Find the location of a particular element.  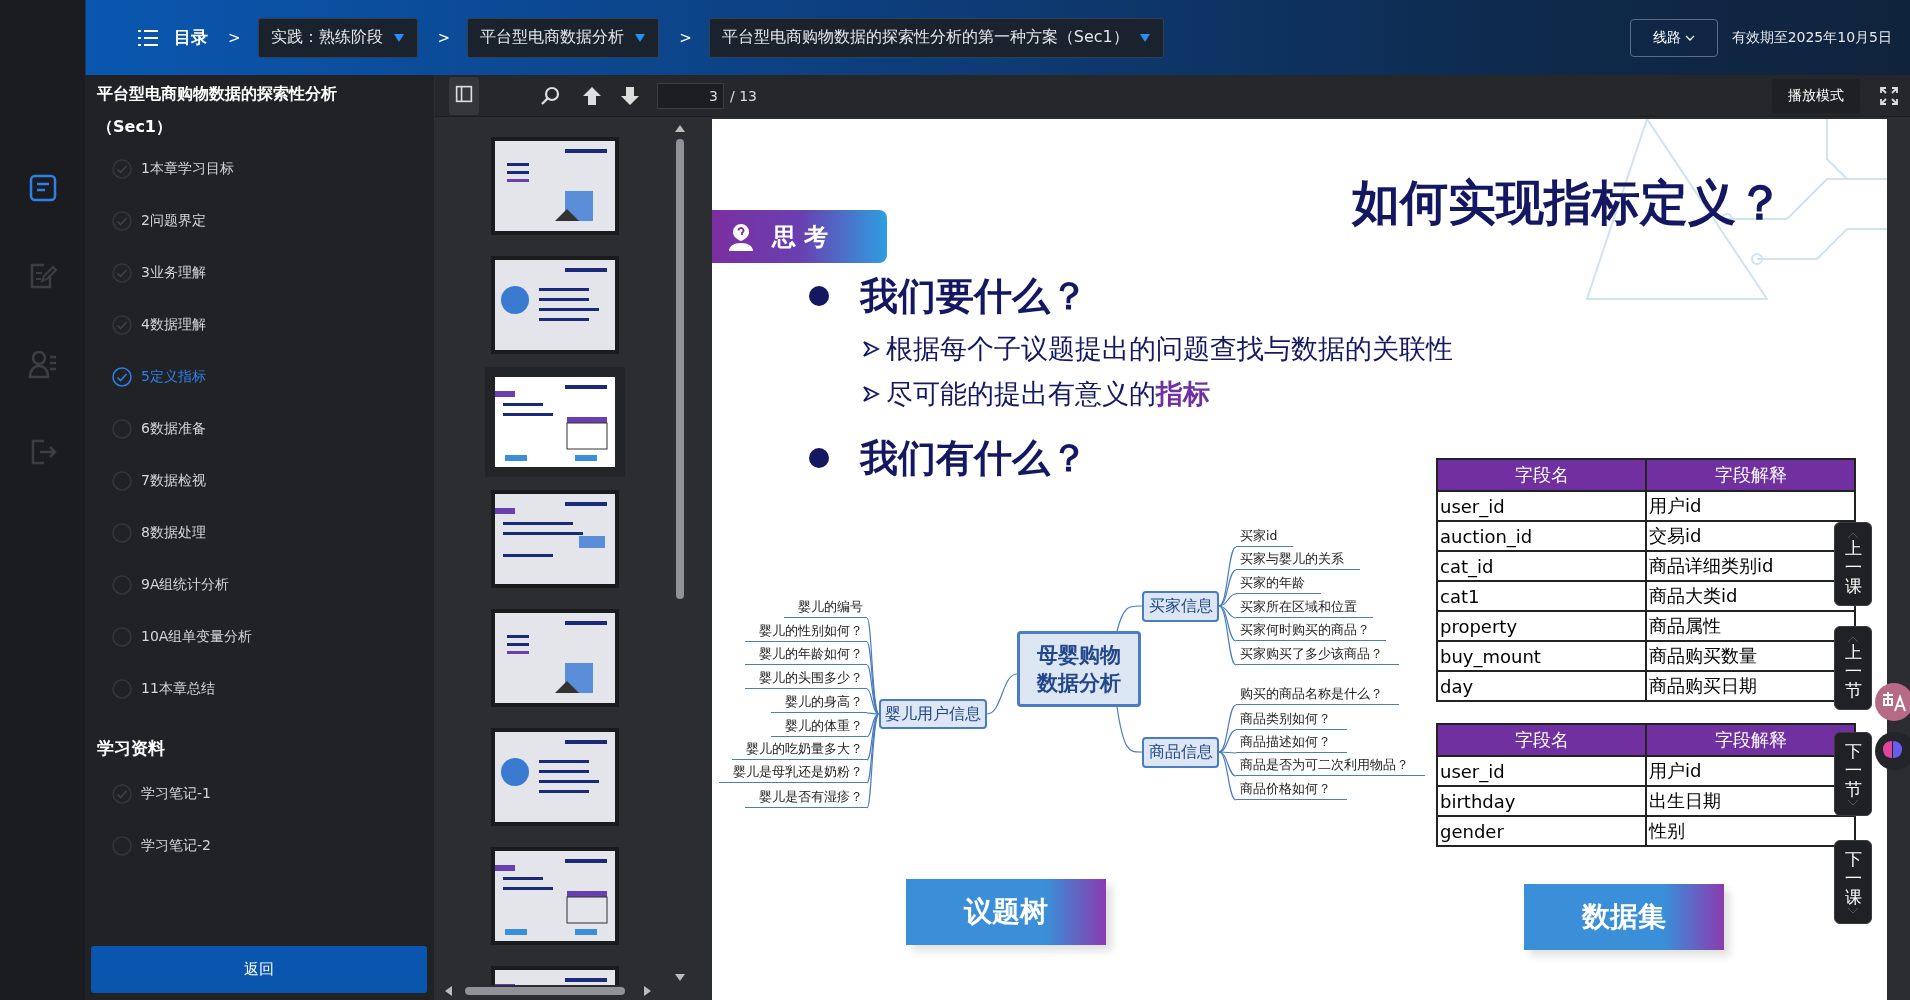

mind-map-leaf: 商品描述如何？ is located at coordinates (1291, 743).